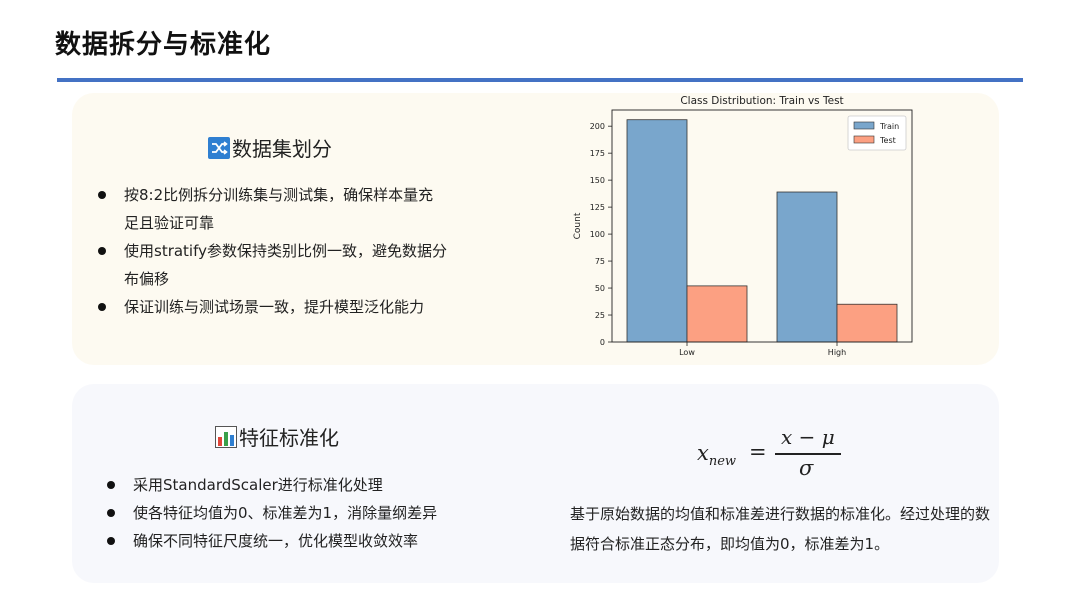 The width and height of the screenshot is (1080, 608). Describe the element at coordinates (597, 234) in the screenshot. I see `y-tick-label: 100` at that location.